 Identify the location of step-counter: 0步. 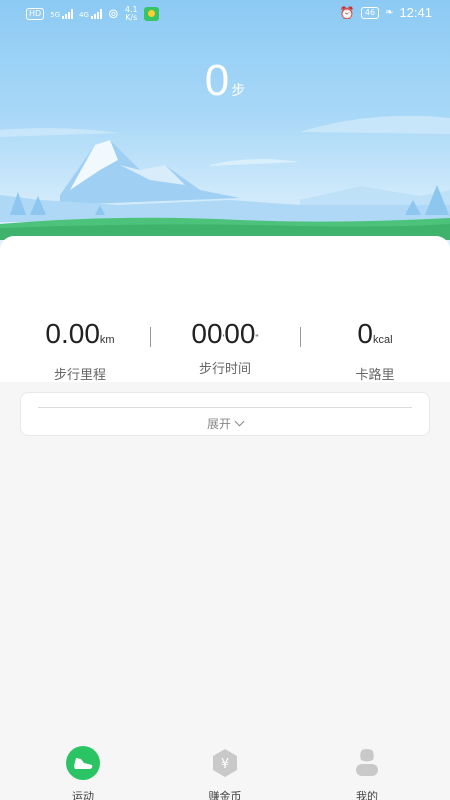
(225, 81).